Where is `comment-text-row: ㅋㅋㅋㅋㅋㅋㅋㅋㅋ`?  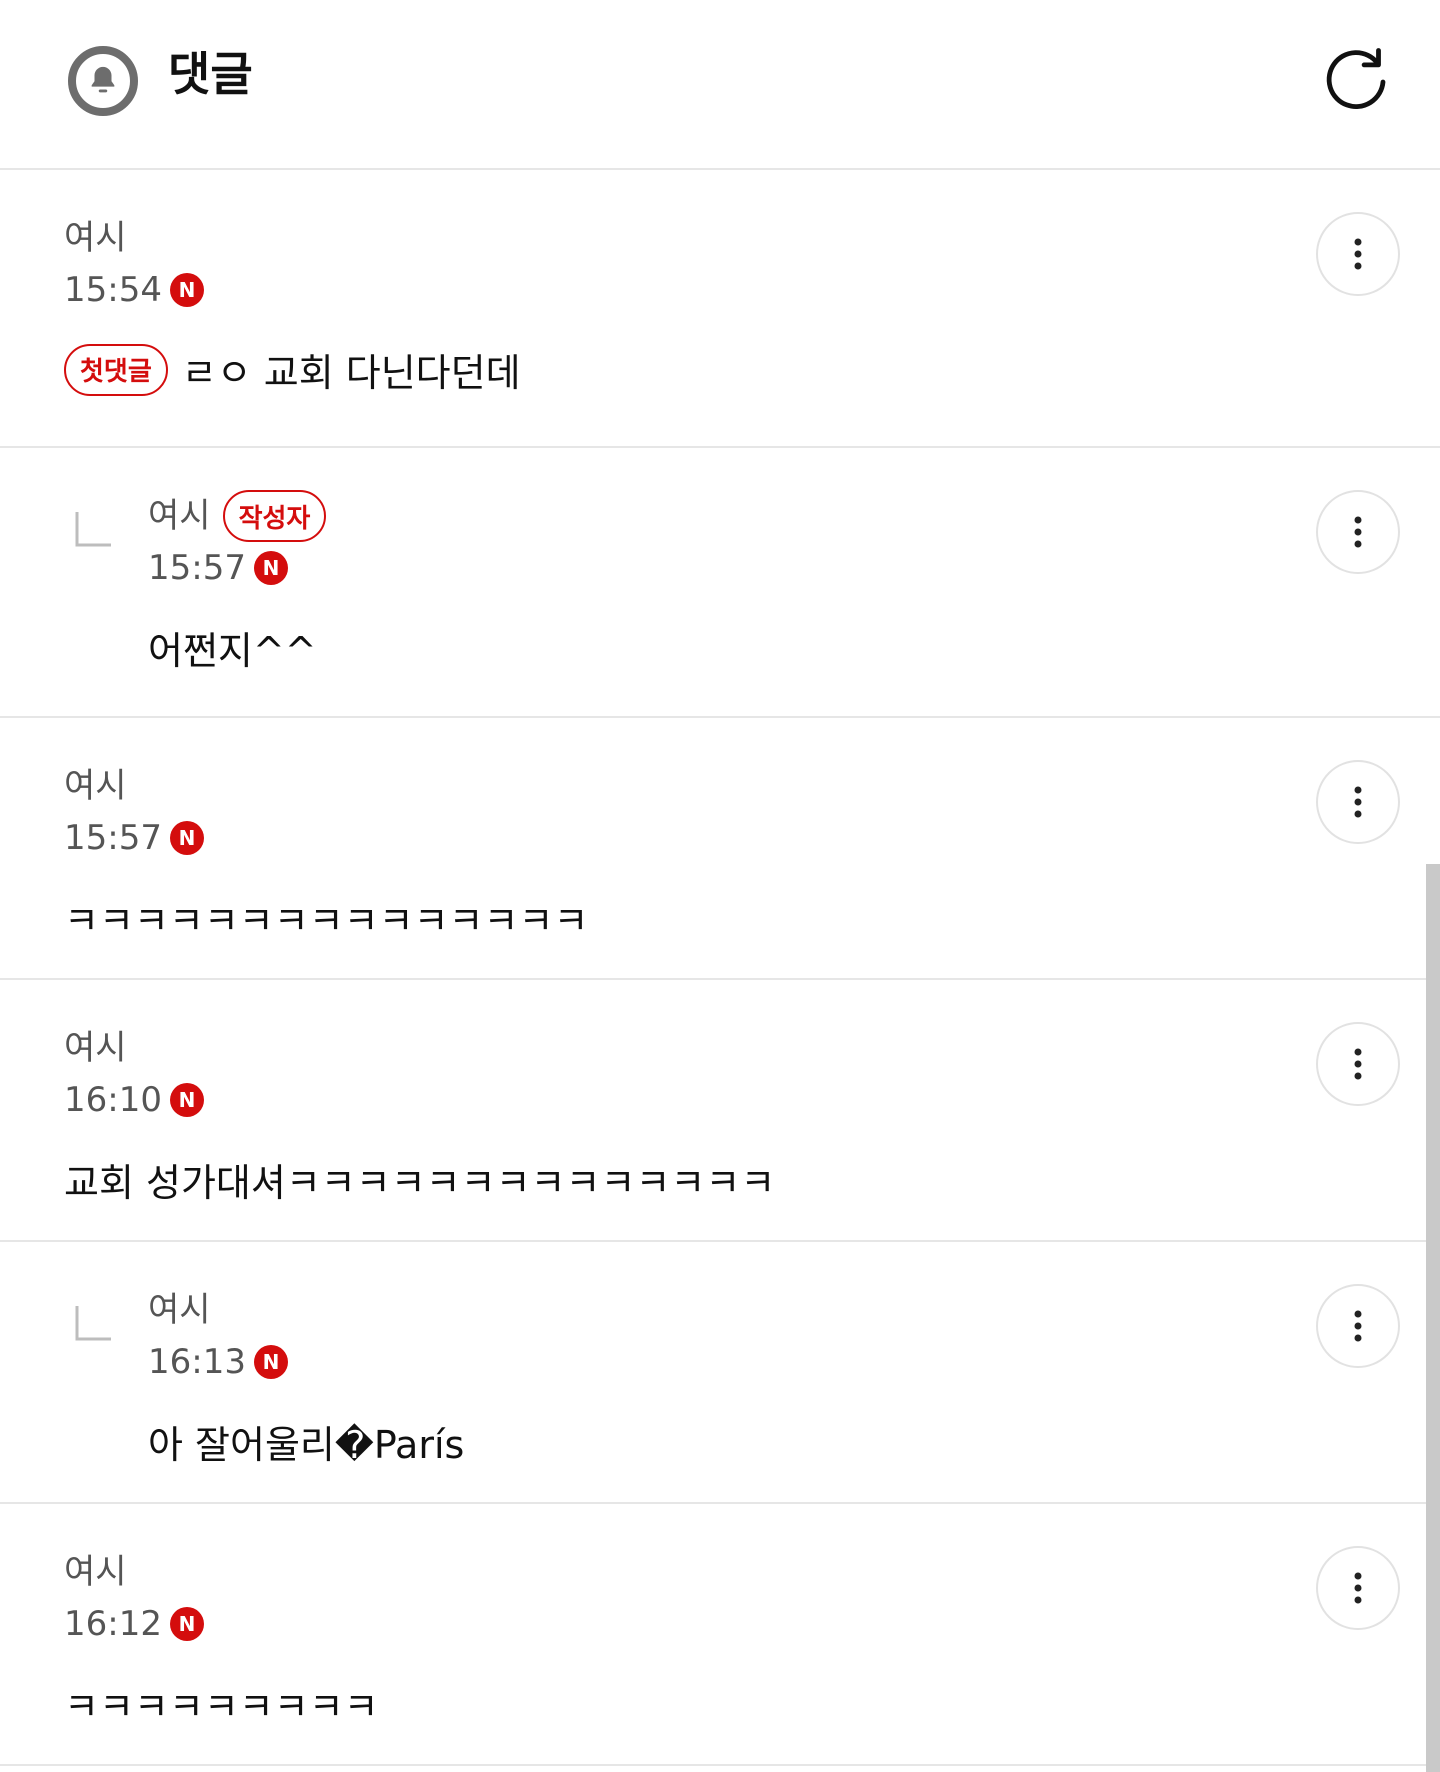
comment-text-row: ㅋㅋㅋㅋㅋㅋㅋㅋㅋ is located at coordinates (677, 1703).